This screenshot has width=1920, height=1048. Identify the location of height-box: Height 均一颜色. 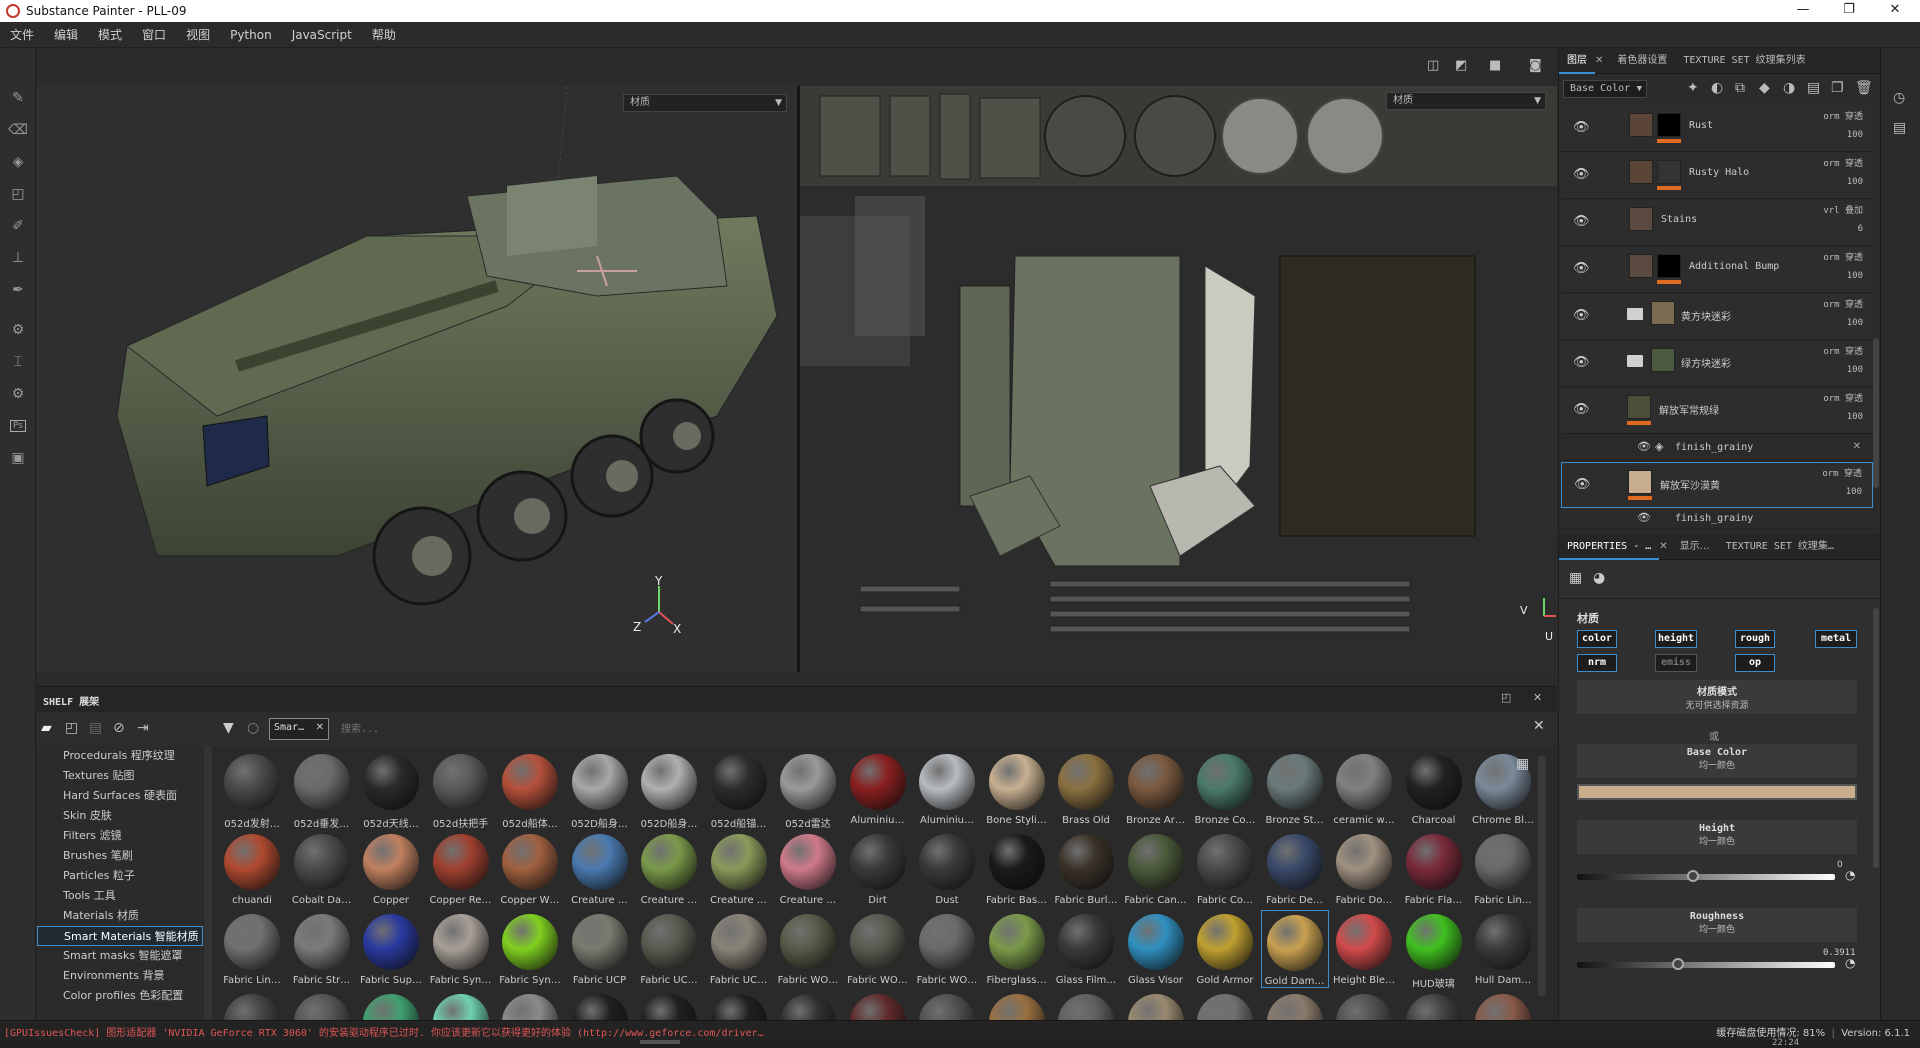
(1717, 837).